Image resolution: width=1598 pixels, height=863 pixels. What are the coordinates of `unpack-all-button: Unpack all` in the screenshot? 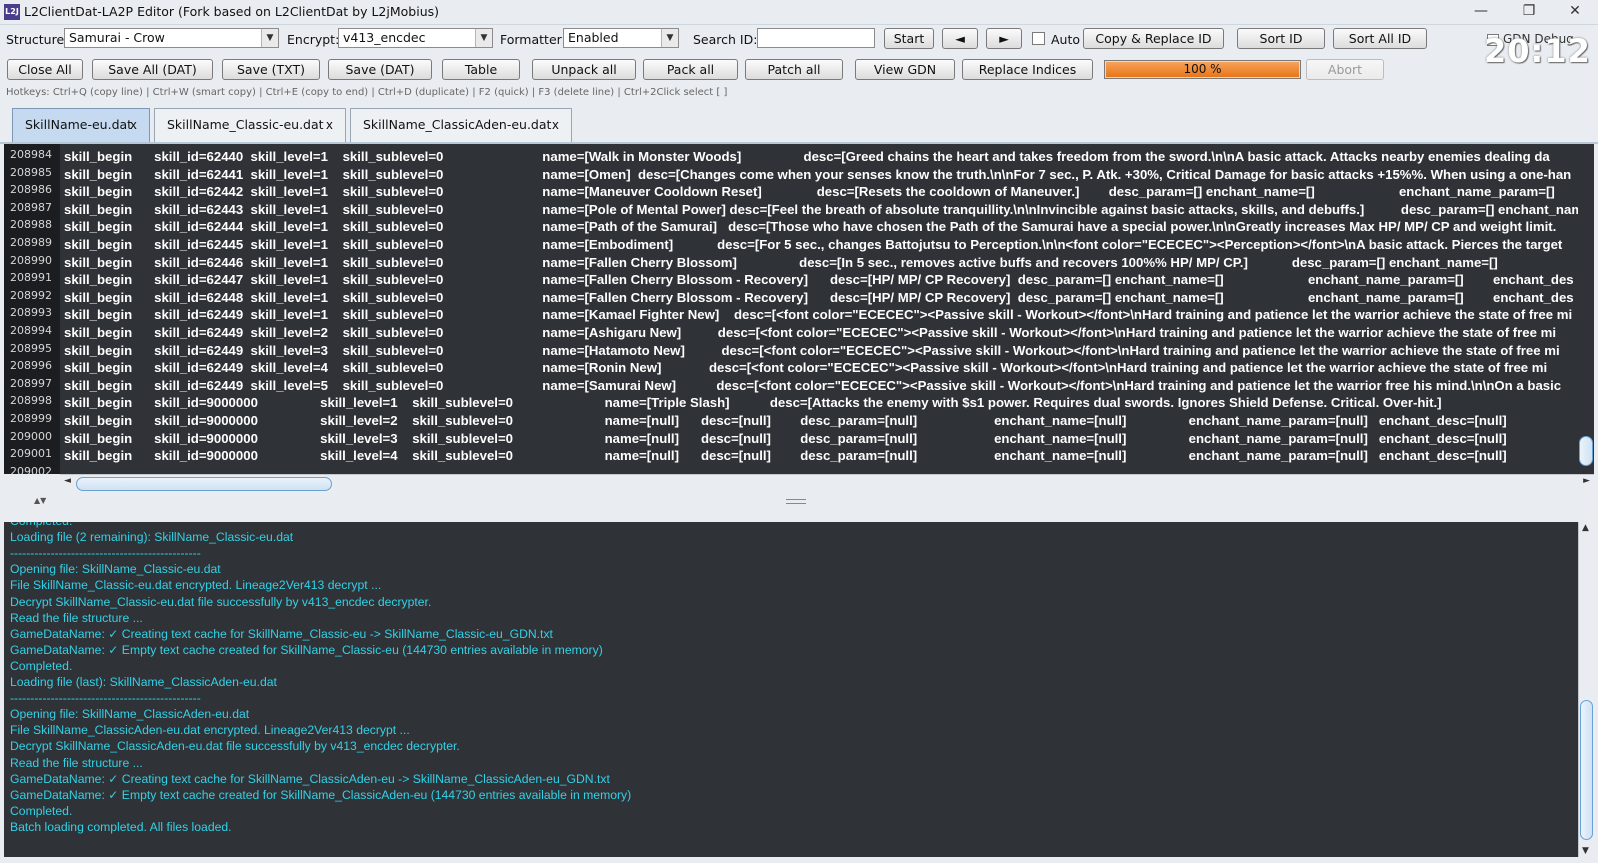 It's located at (584, 69).